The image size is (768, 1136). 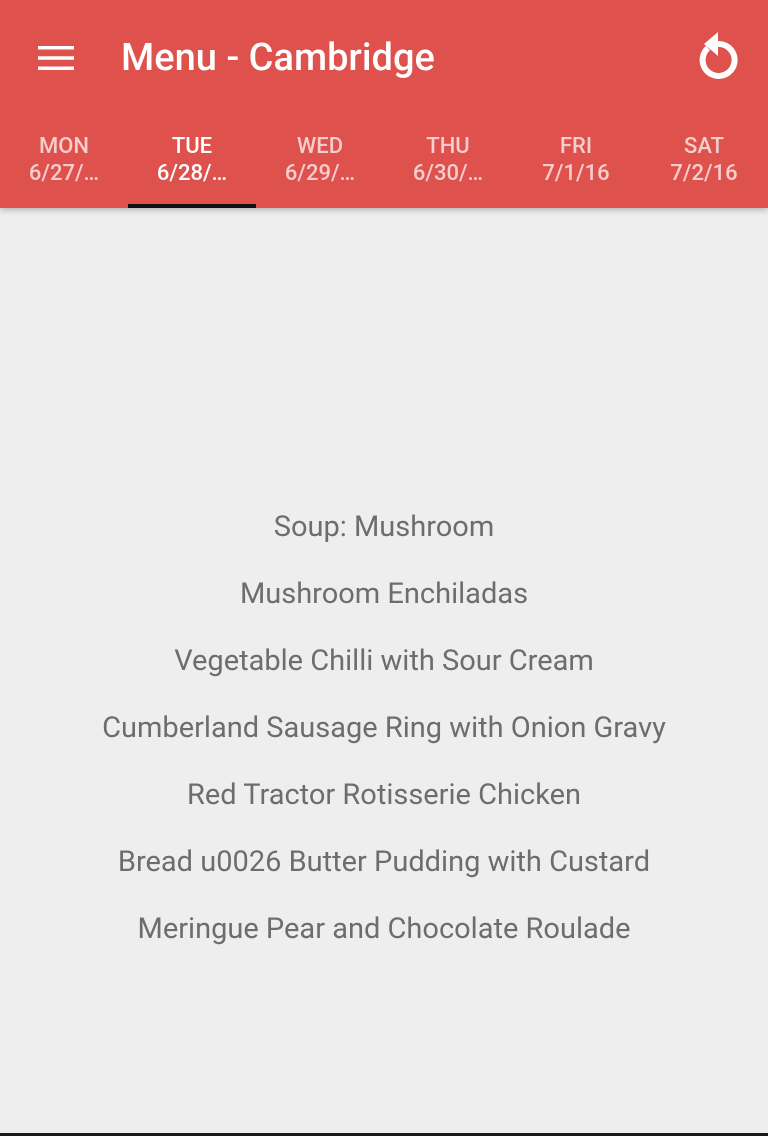 I want to click on menu-item: Soup: Mushroom, so click(x=384, y=527).